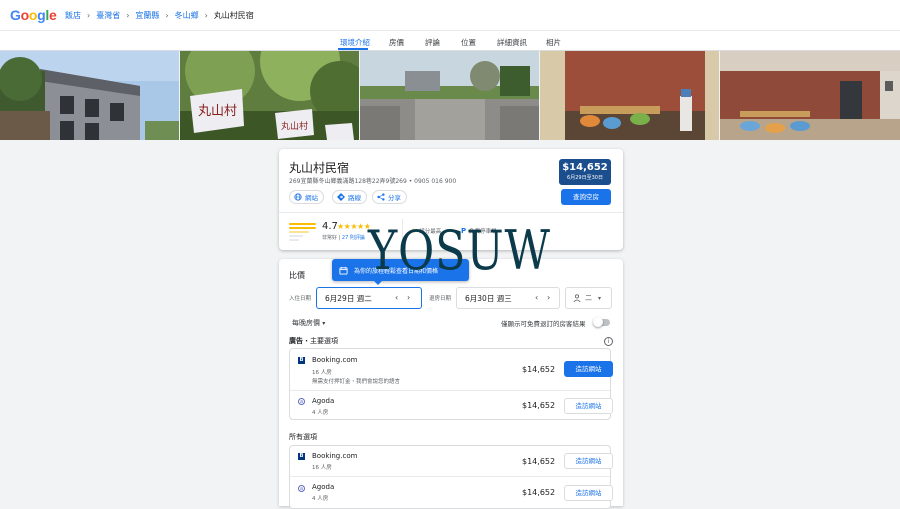 This screenshot has height=509, width=900. What do you see at coordinates (451, 212) in the screenshot?
I see `divider` at bounding box center [451, 212].